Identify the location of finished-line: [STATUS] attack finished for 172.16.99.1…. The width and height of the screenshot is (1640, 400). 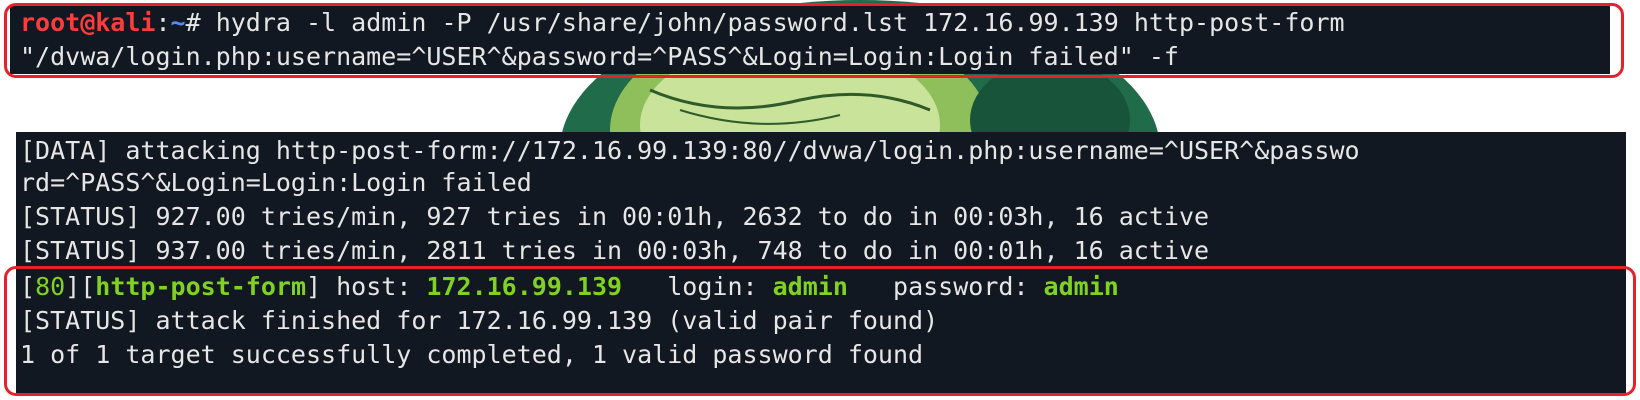
(479, 320).